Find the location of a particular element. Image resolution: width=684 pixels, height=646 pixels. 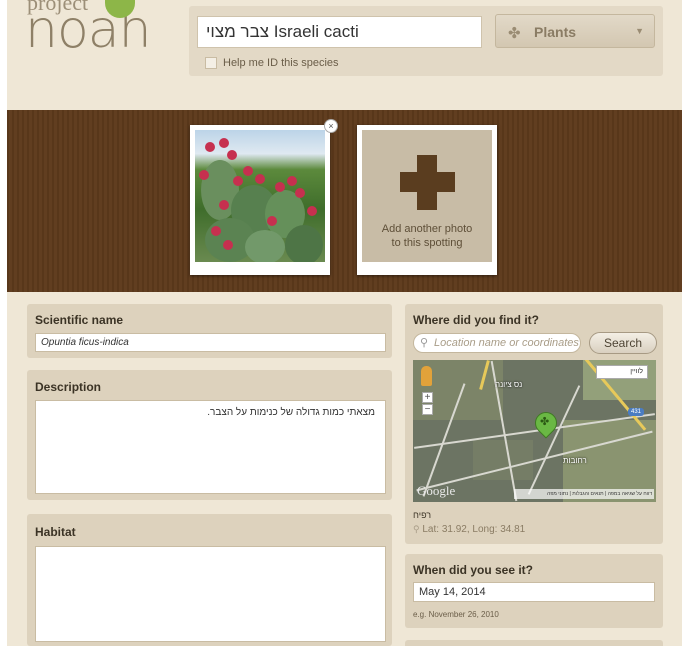

help-id-checkbox is located at coordinates (211, 63).